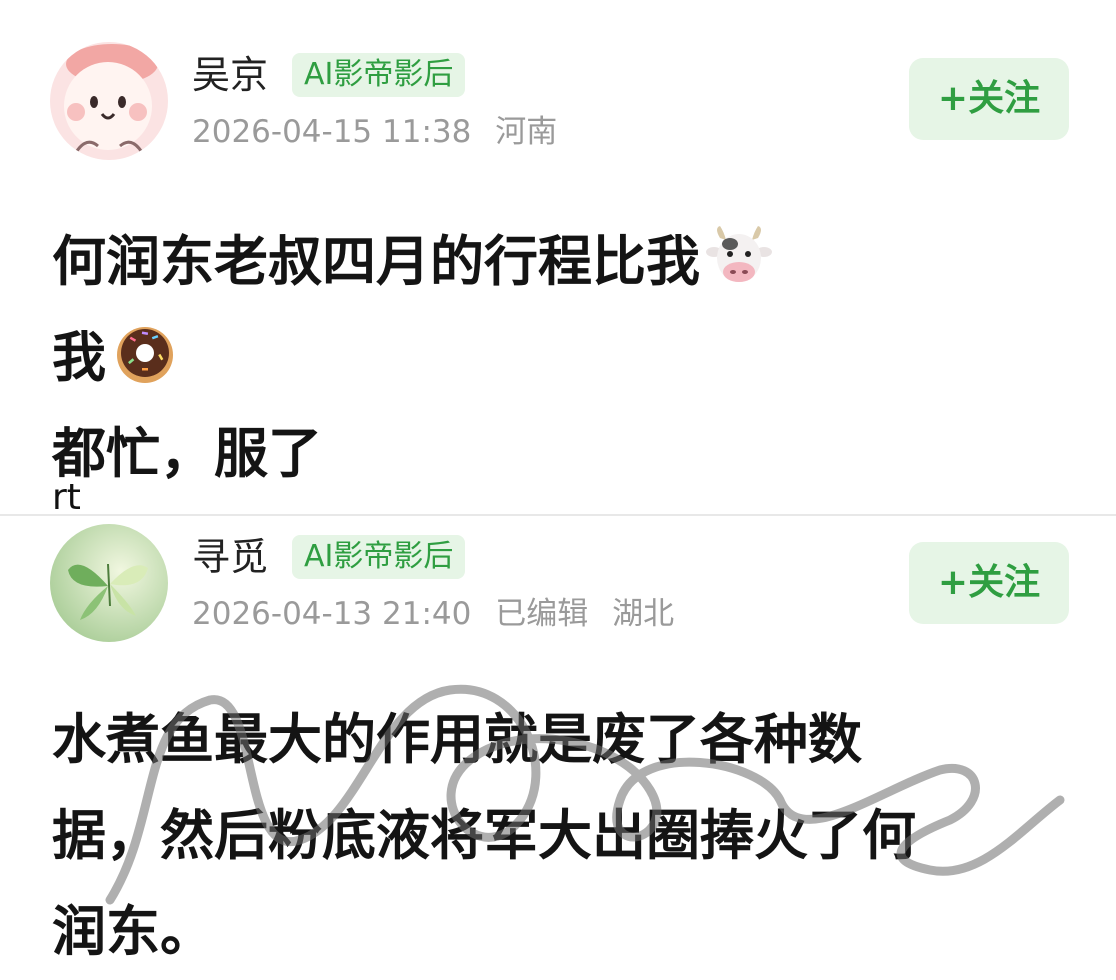 This screenshot has width=1116, height=980. Describe the element at coordinates (332, 614) in the screenshot. I see `timestamp: 2026-04-13 21:40` at that location.